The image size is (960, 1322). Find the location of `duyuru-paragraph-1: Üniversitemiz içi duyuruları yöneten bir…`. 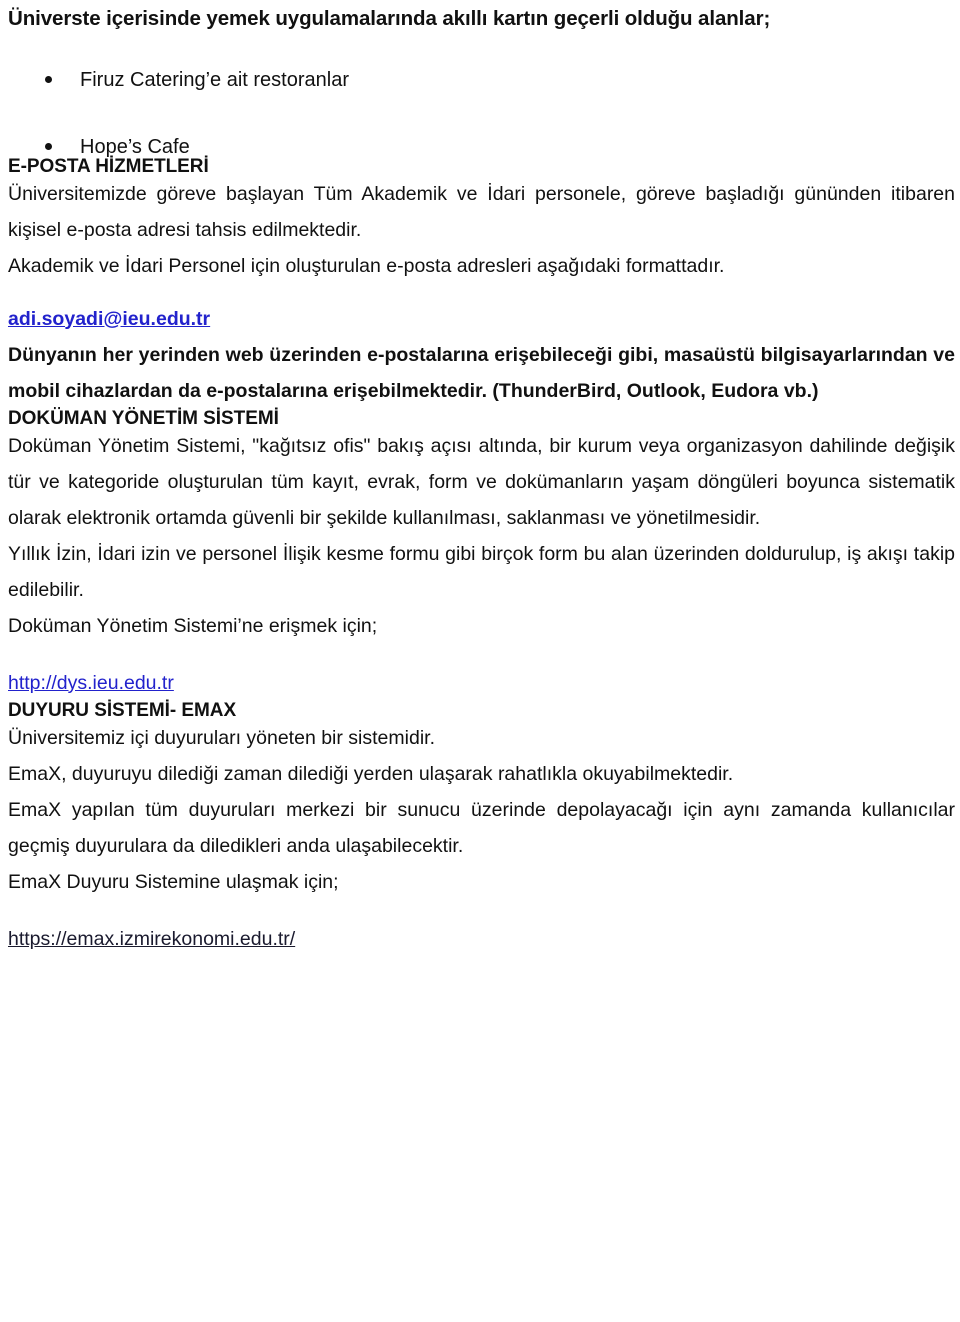

duyuru-paragraph-1: Üniversitemiz içi duyuruları yöneten bir… is located at coordinates (221, 737).